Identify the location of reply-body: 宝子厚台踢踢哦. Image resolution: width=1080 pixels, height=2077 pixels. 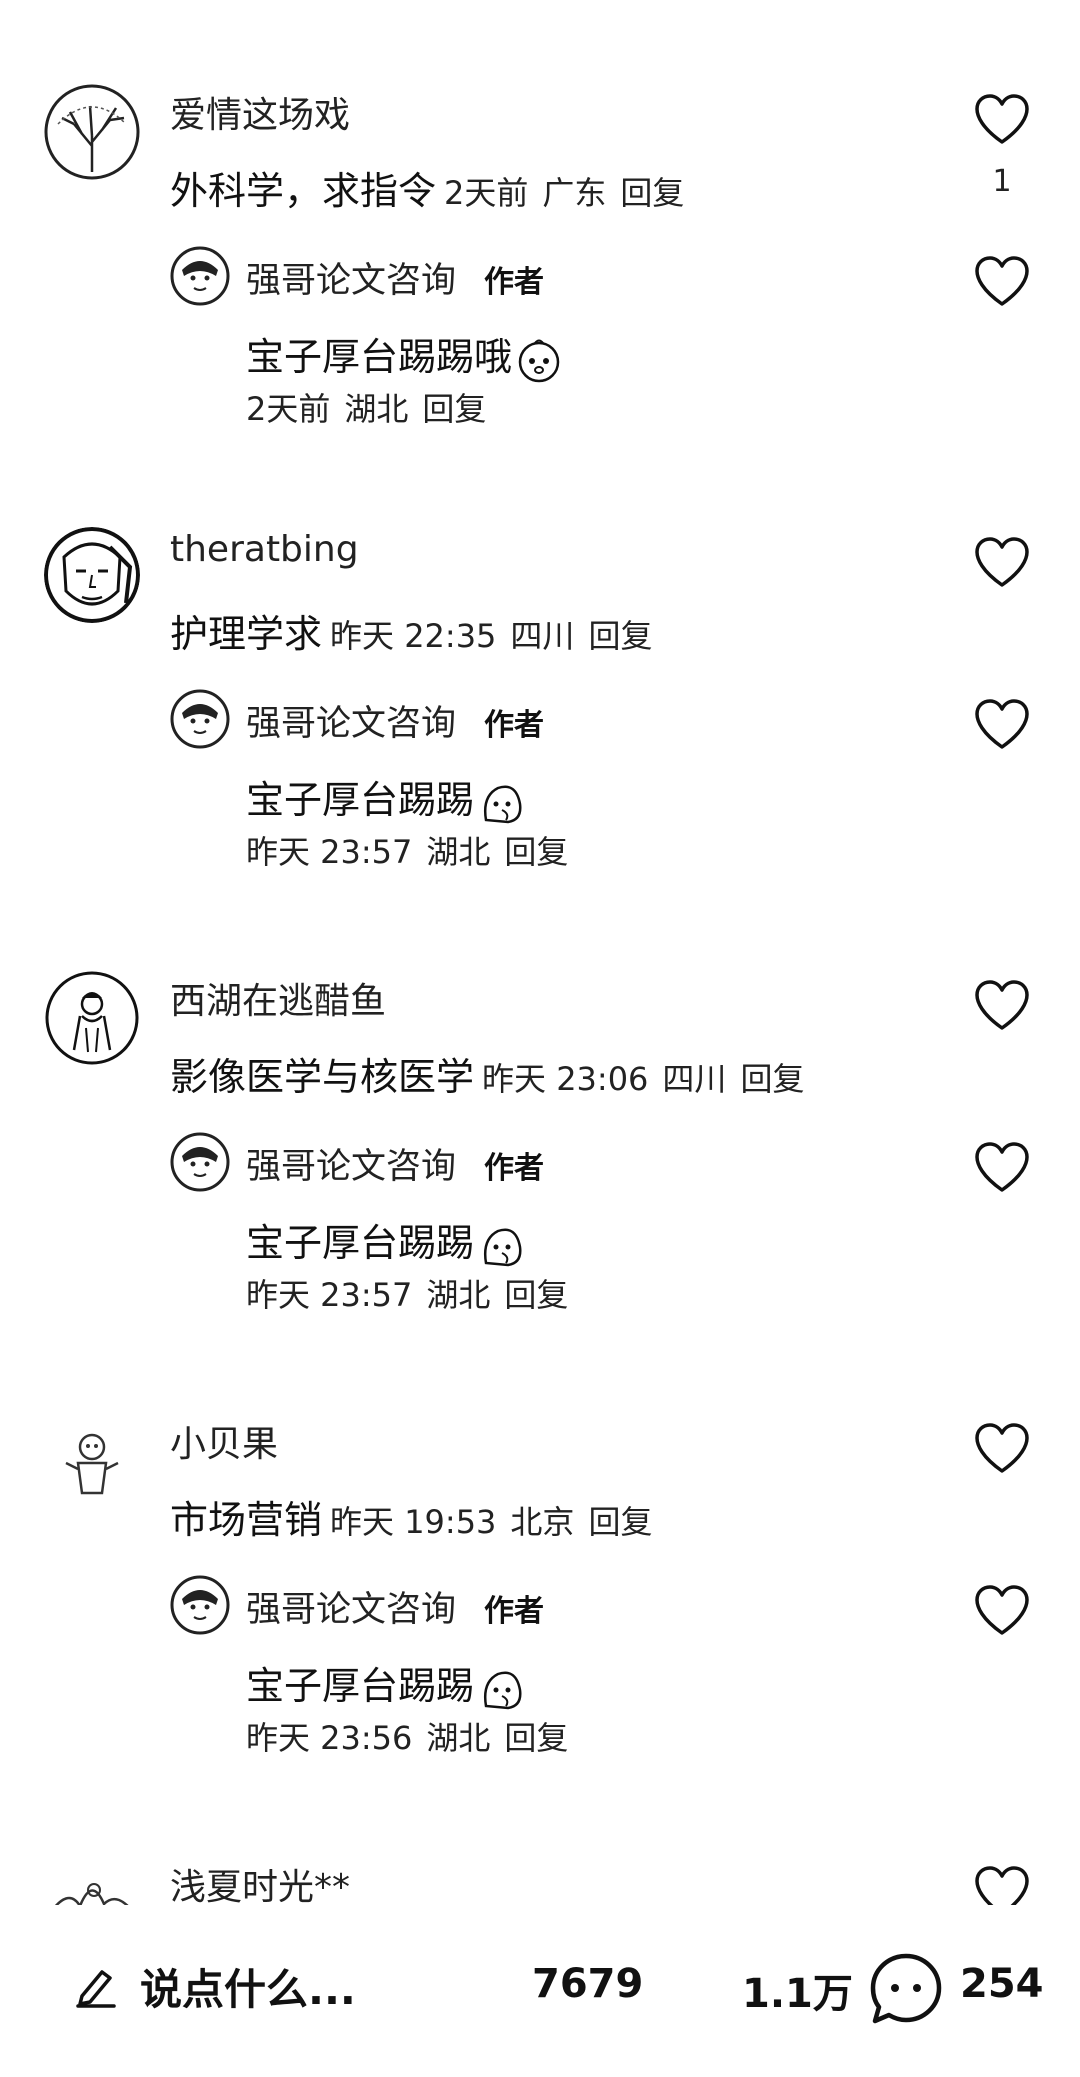
(379, 357).